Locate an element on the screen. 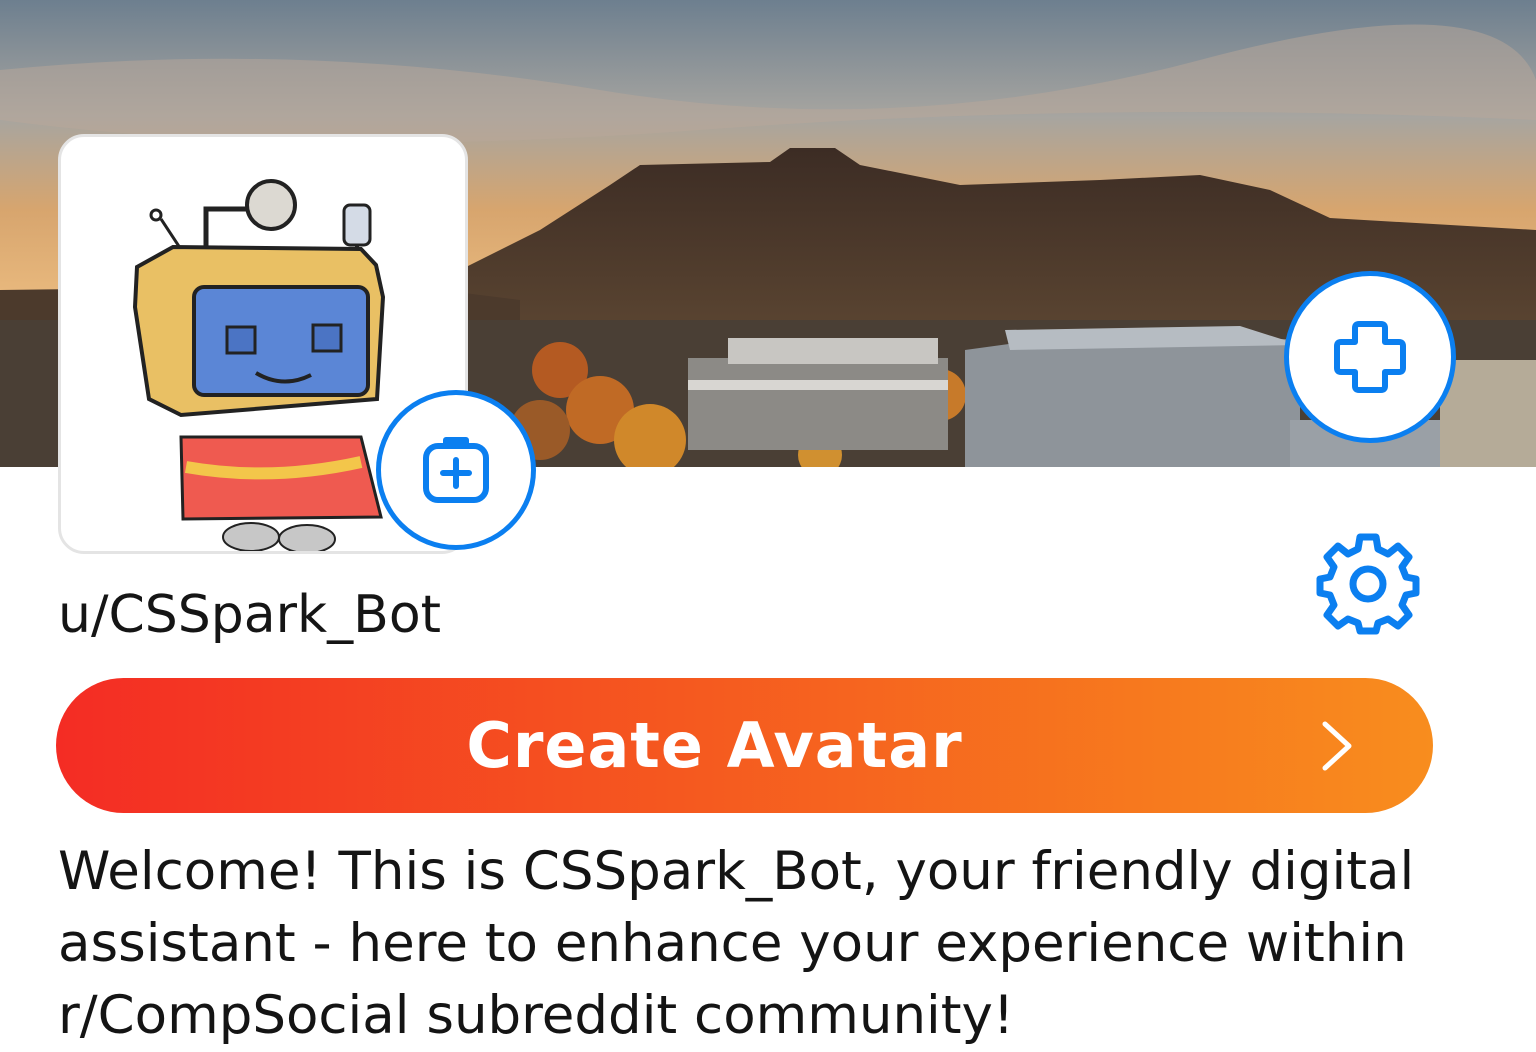 This screenshot has width=1536, height=1052. edit-banner-button is located at coordinates (1370, 357).